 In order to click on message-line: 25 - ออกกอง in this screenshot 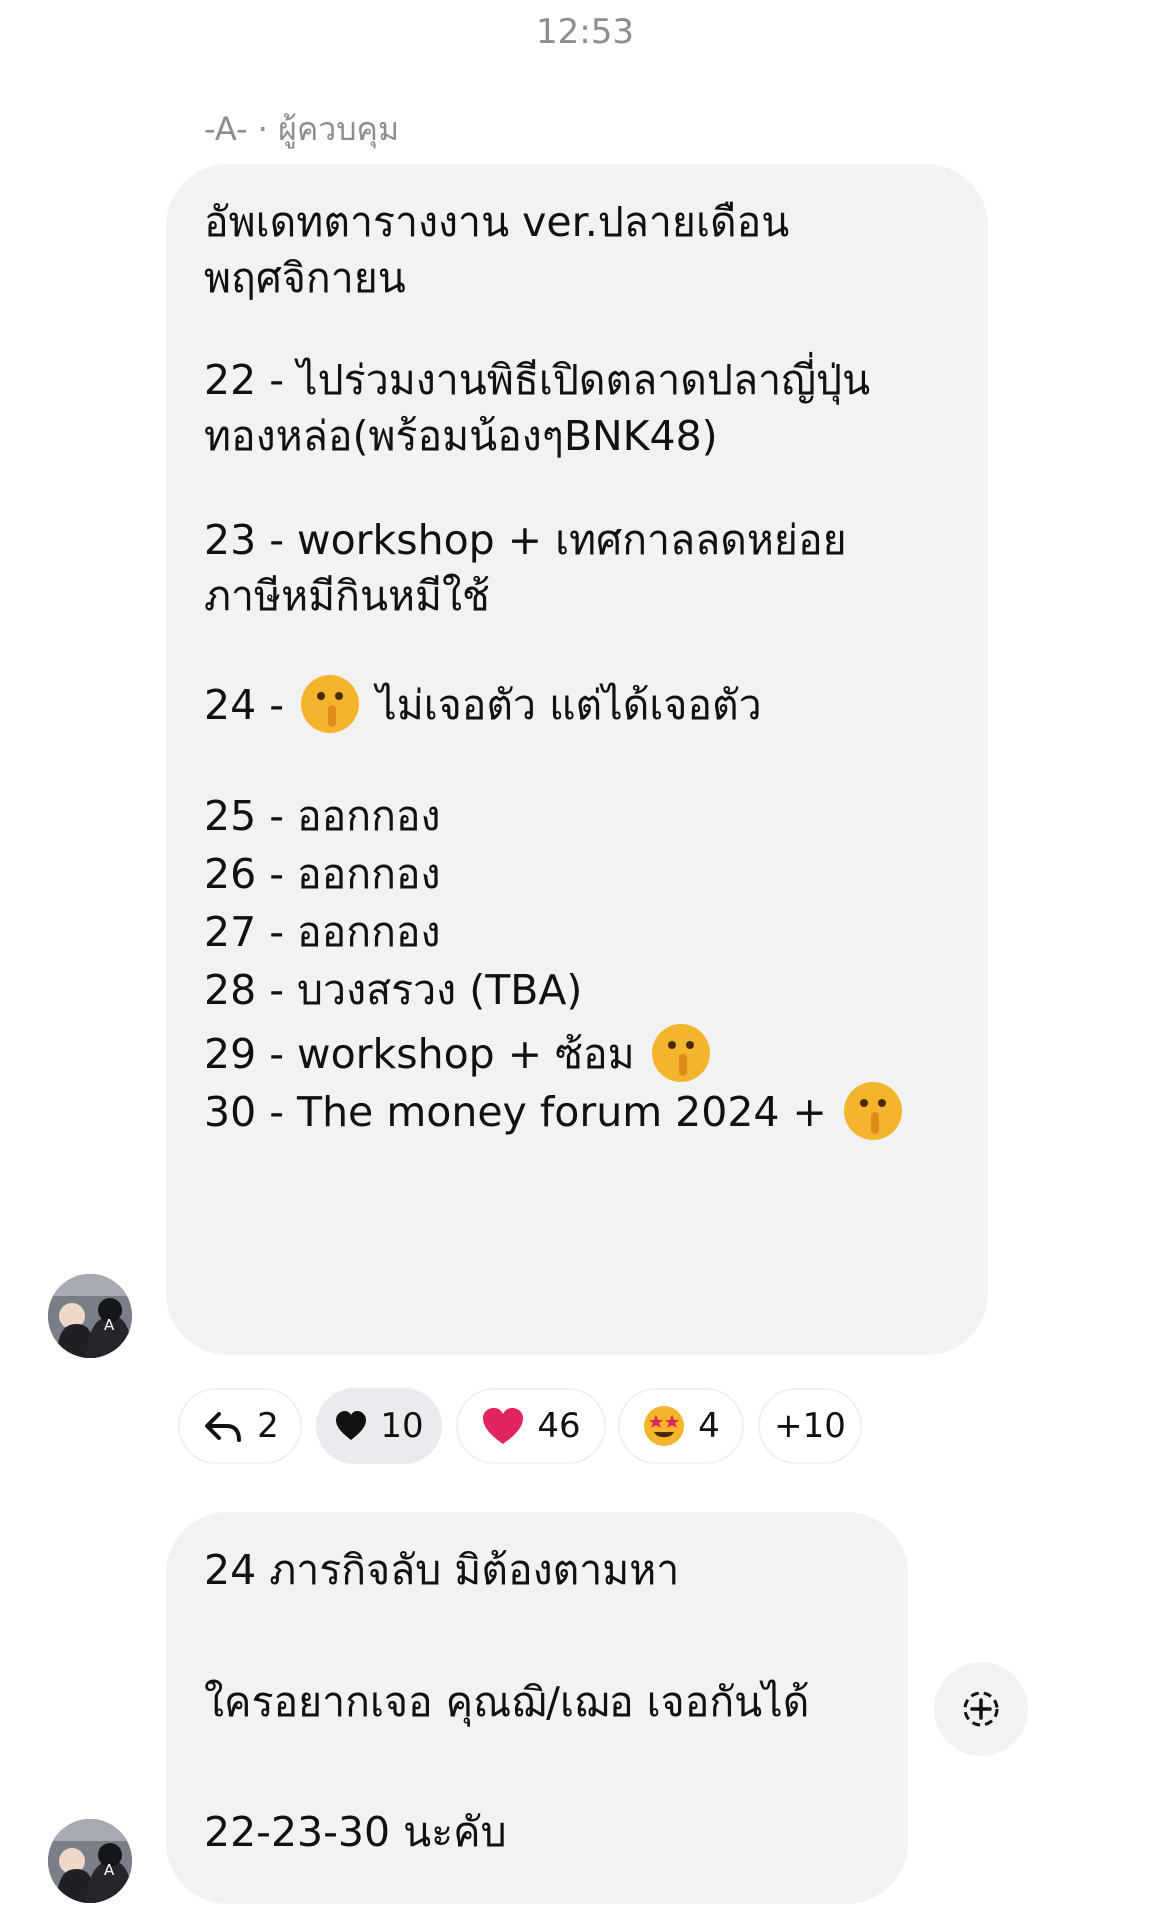, I will do `click(322, 816)`.